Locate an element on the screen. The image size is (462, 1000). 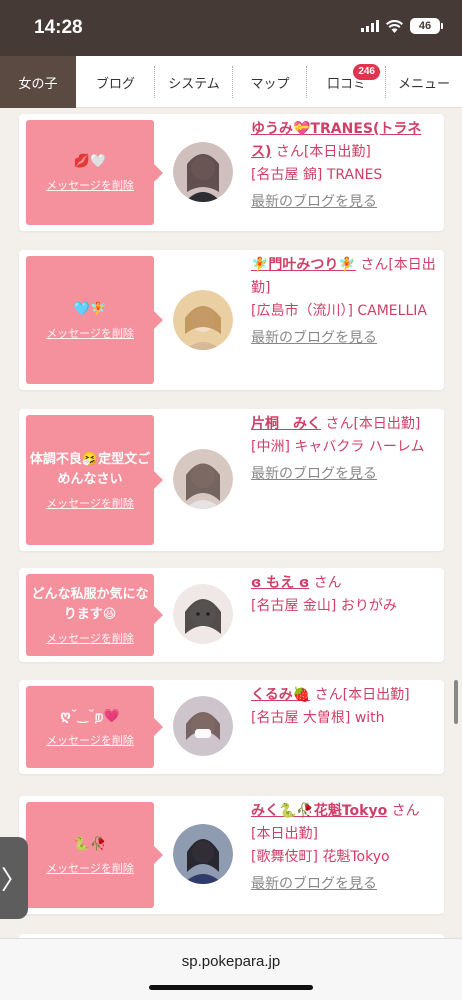
girl-info: 片桐 みく さん[本日出勤] [中洲] キャバクラ ハーレム 最新のブログを見る is located at coordinates (345, 449).